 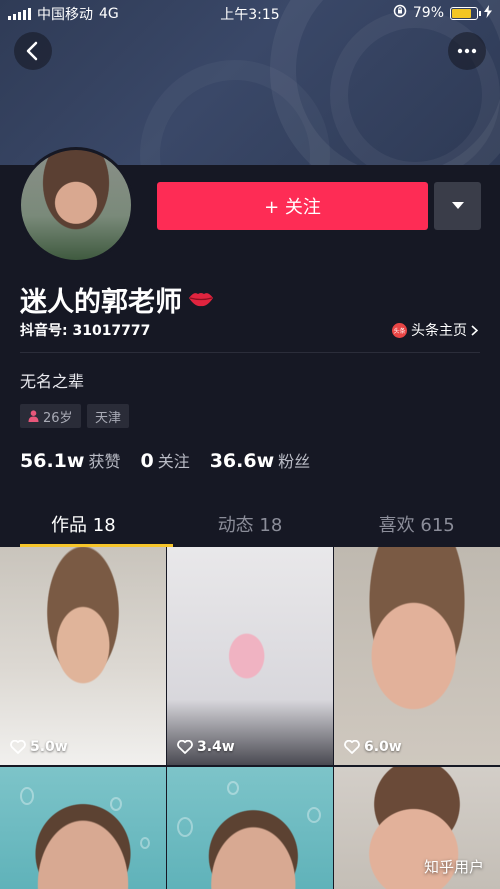 What do you see at coordinates (488, 13) in the screenshot?
I see `charging-icon` at bounding box center [488, 13].